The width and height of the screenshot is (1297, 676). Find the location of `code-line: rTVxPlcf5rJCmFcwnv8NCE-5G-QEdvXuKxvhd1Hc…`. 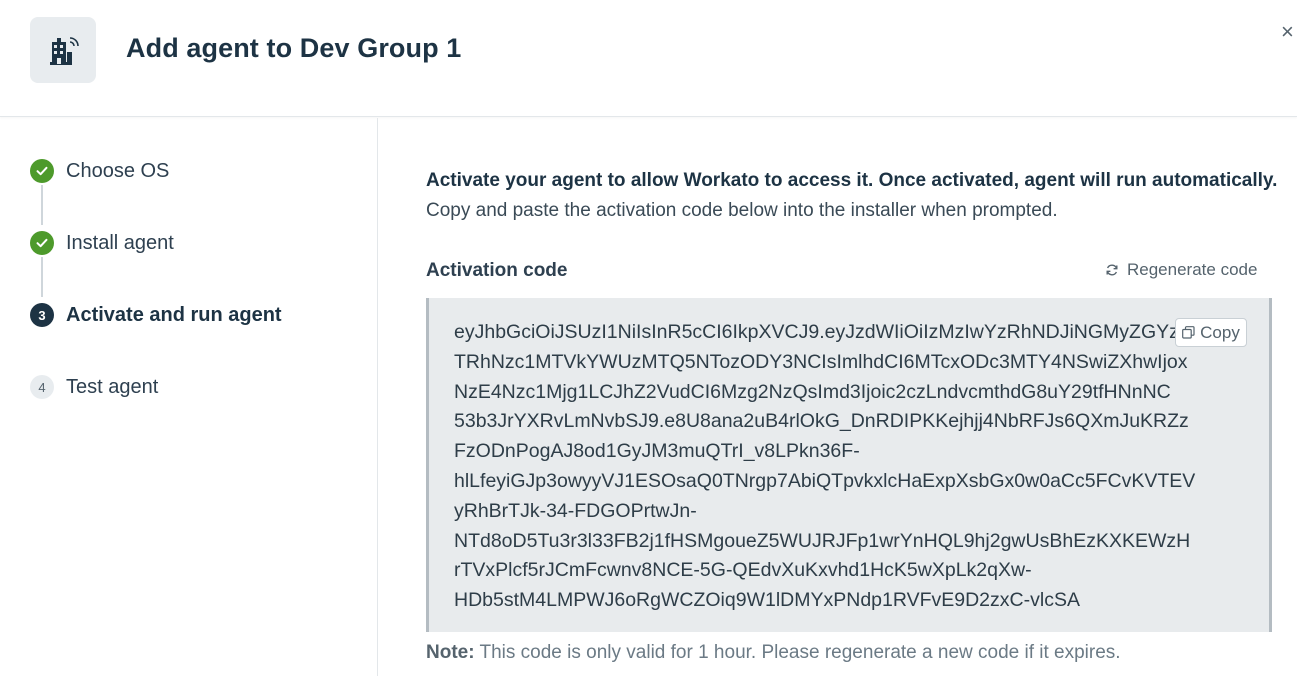

code-line: rTVxPlcf5rJCmFcwnv8NCE-5G-QEdvXuKxvhd1Hc… is located at coordinates (743, 570).